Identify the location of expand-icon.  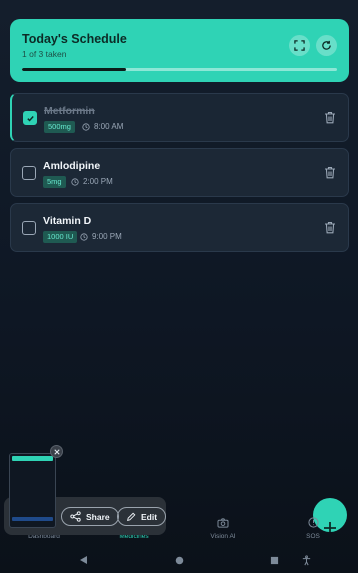
(299, 45).